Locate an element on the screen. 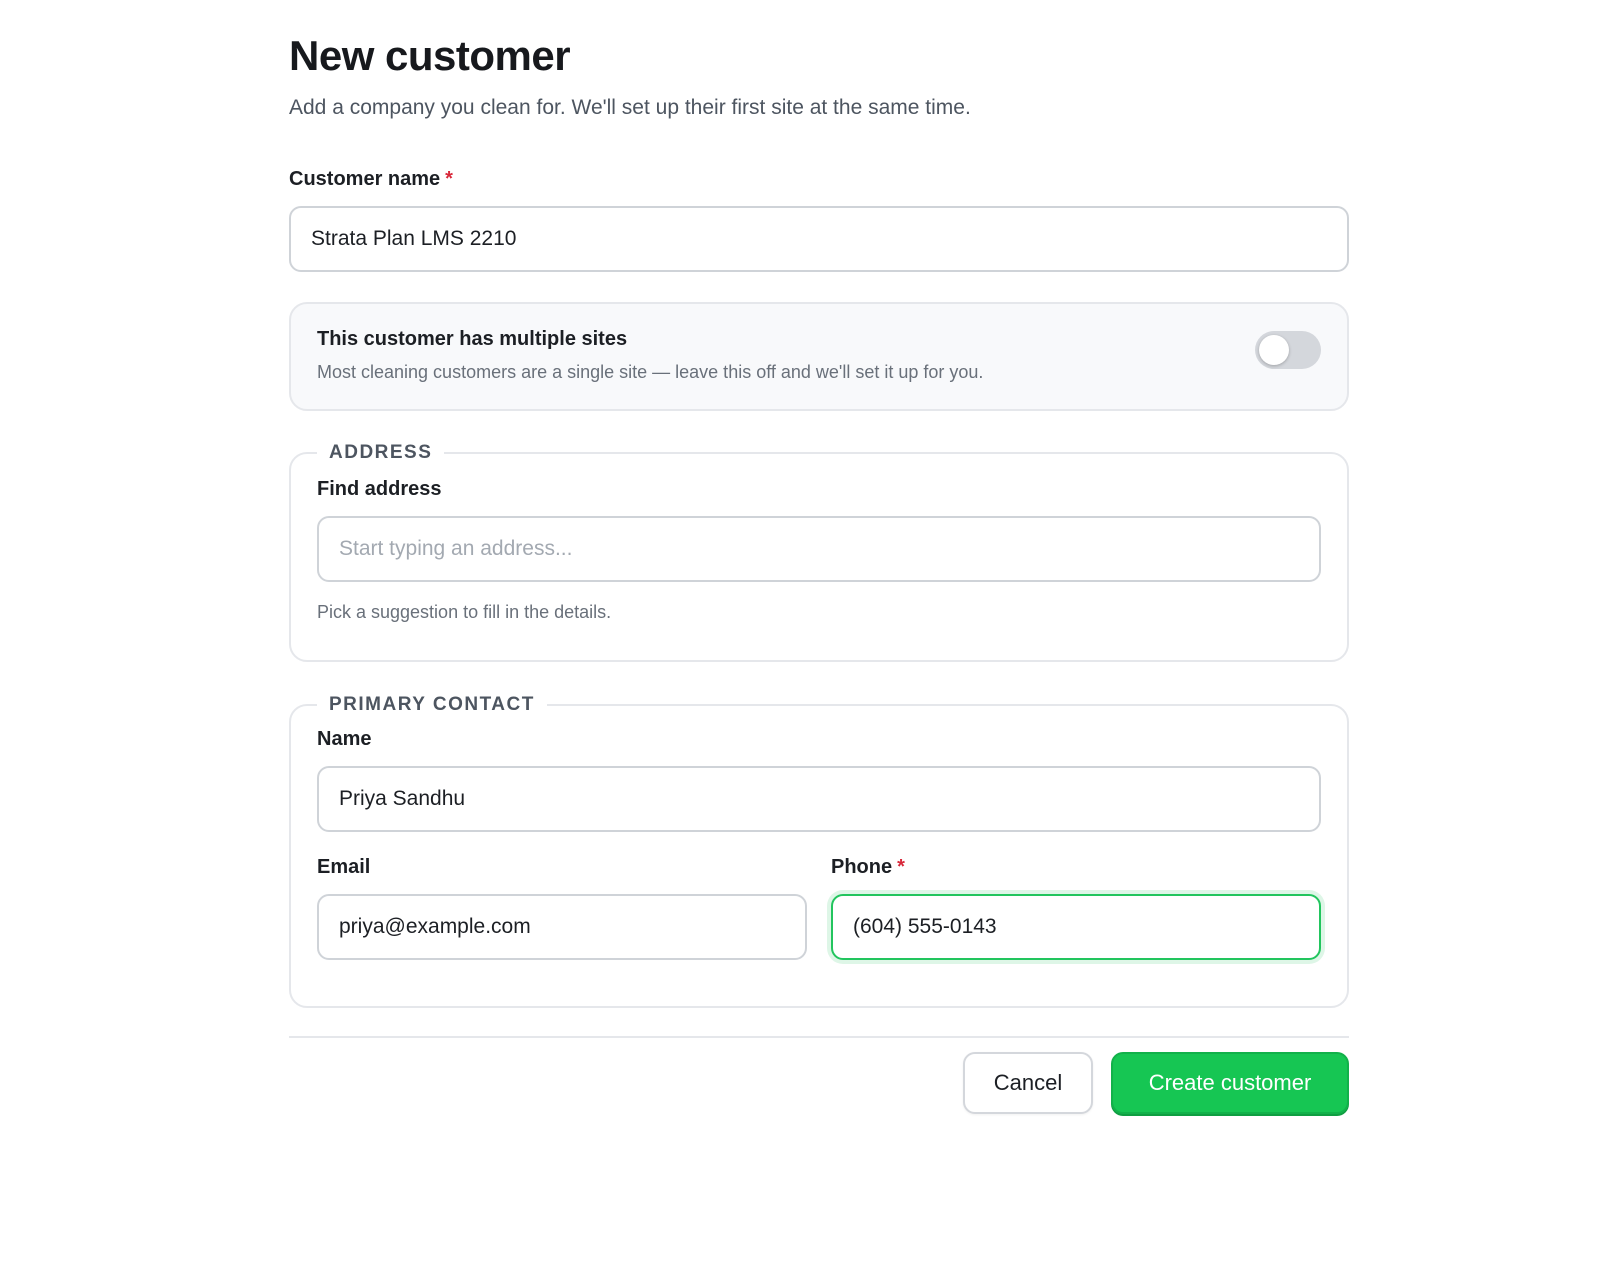  primary-contact-legend: PRIMARY CONTACT is located at coordinates (432, 704).